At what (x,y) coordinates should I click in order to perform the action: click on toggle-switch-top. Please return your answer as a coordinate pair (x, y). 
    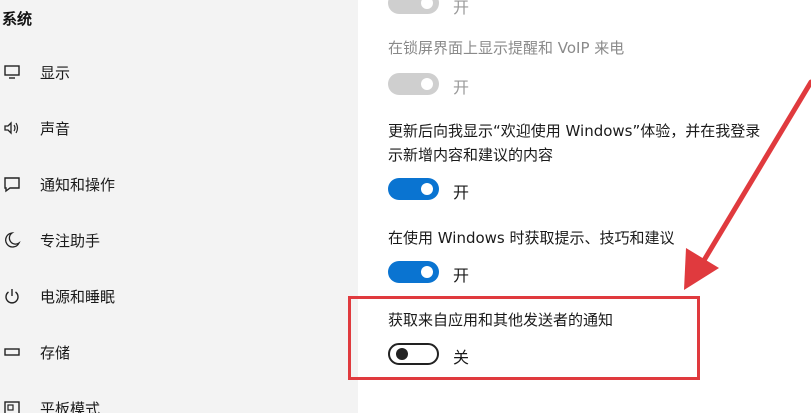
    Looking at the image, I should click on (413, 7).